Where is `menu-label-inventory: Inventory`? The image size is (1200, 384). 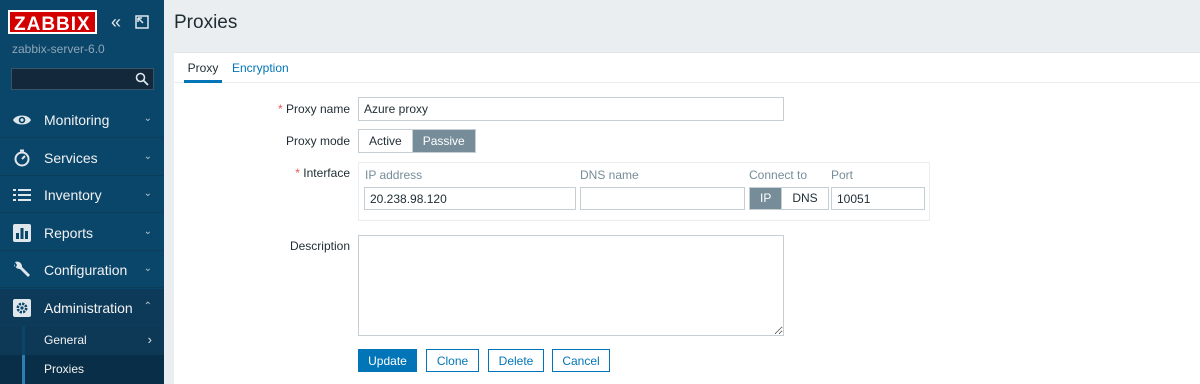
menu-label-inventory: Inventory is located at coordinates (73, 195).